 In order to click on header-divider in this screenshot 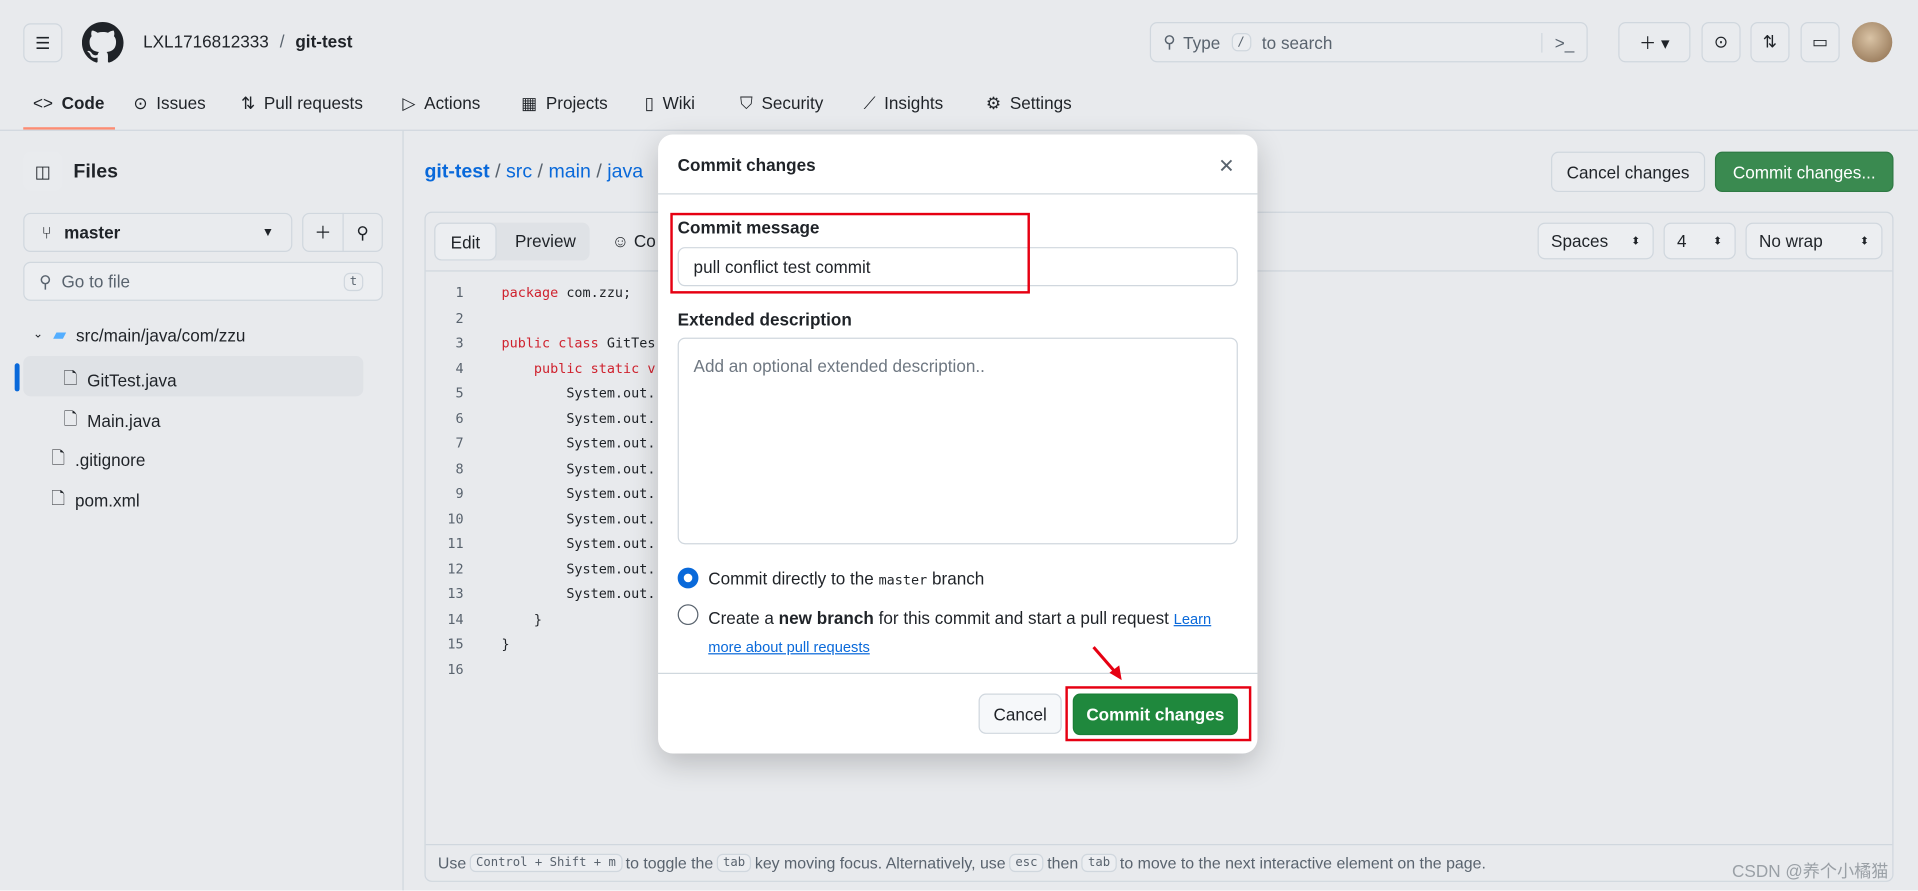, I will do `click(959, 130)`.